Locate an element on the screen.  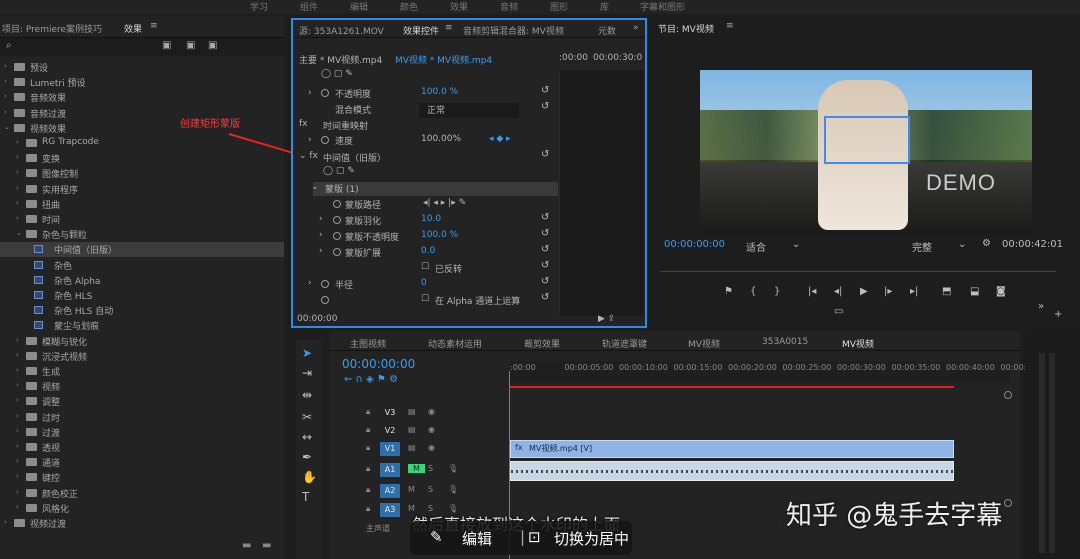
effects-tree-item: › 透视 is located at coordinates (142, 447).